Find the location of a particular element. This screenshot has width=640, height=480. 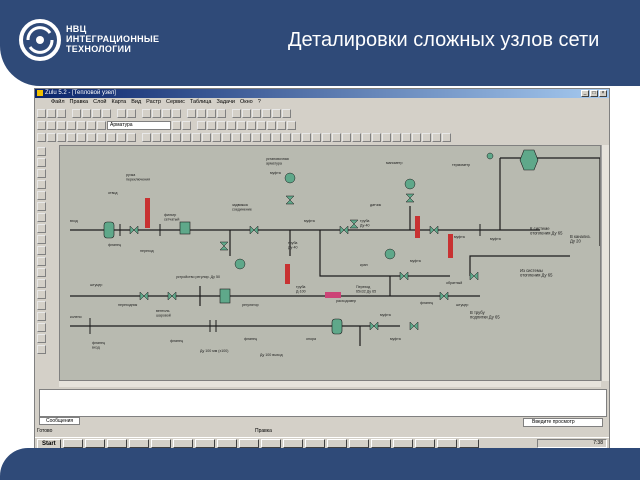

layer-icon is located at coordinates (191, 113).